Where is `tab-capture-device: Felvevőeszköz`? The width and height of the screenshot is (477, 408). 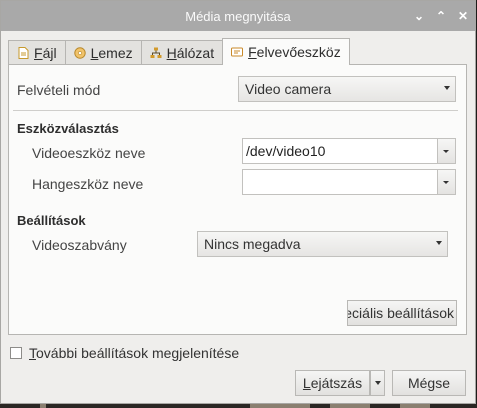 tab-capture-device: Felvevőeszköz is located at coordinates (286, 51).